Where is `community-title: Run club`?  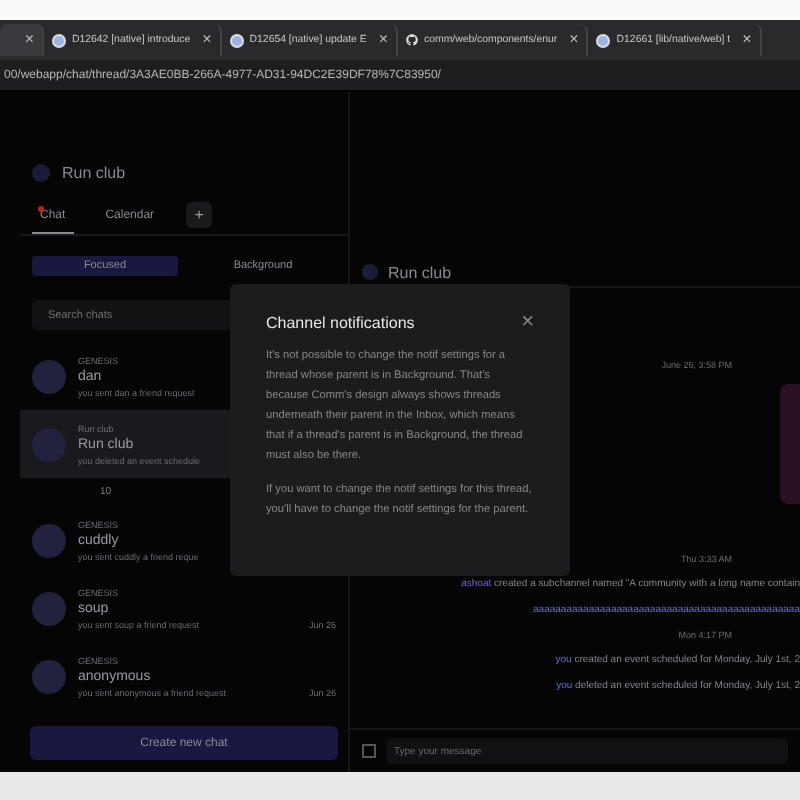
community-title: Run club is located at coordinates (94, 172).